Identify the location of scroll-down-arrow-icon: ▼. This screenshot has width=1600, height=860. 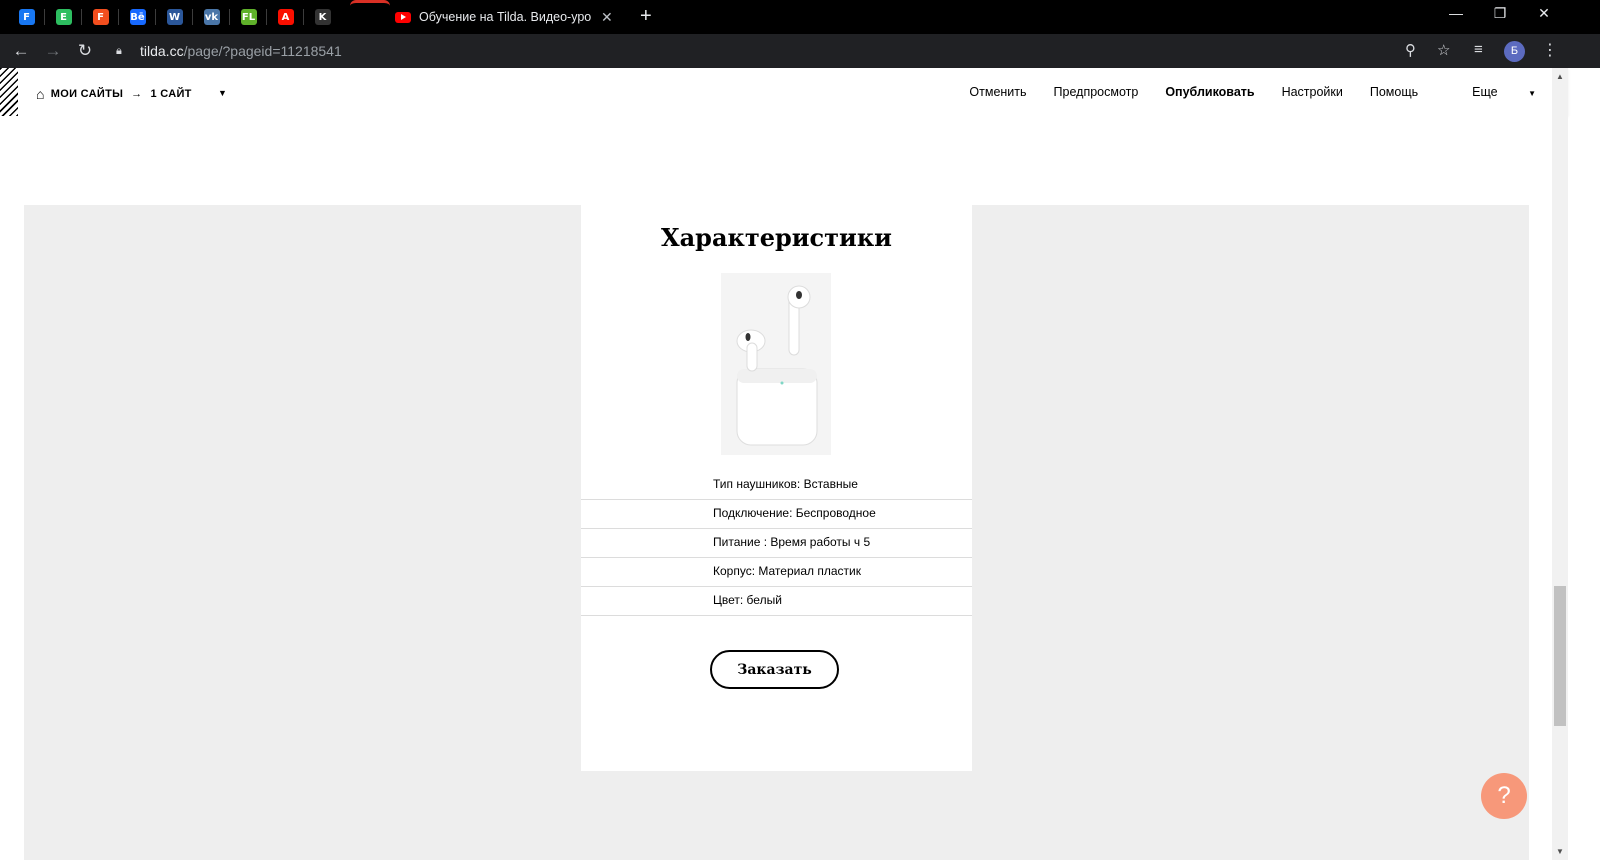
(1560, 851).